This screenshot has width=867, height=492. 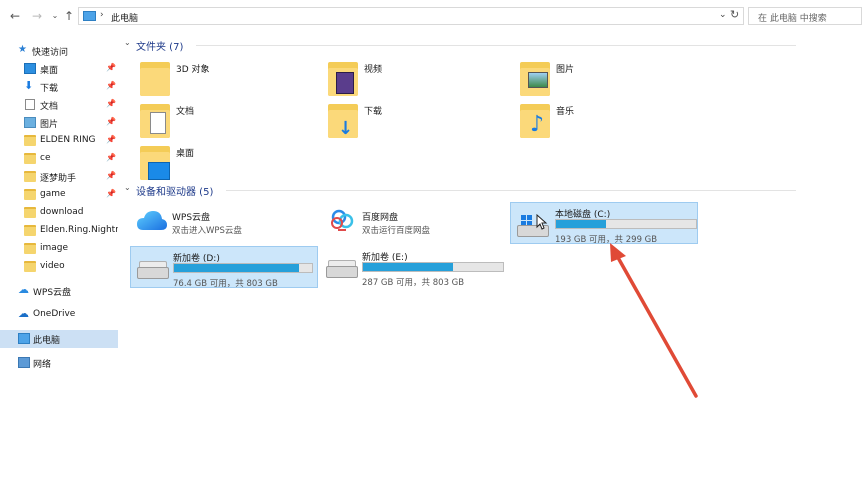 I want to click on sidebar-item-label: 桌面, so click(x=49, y=71).